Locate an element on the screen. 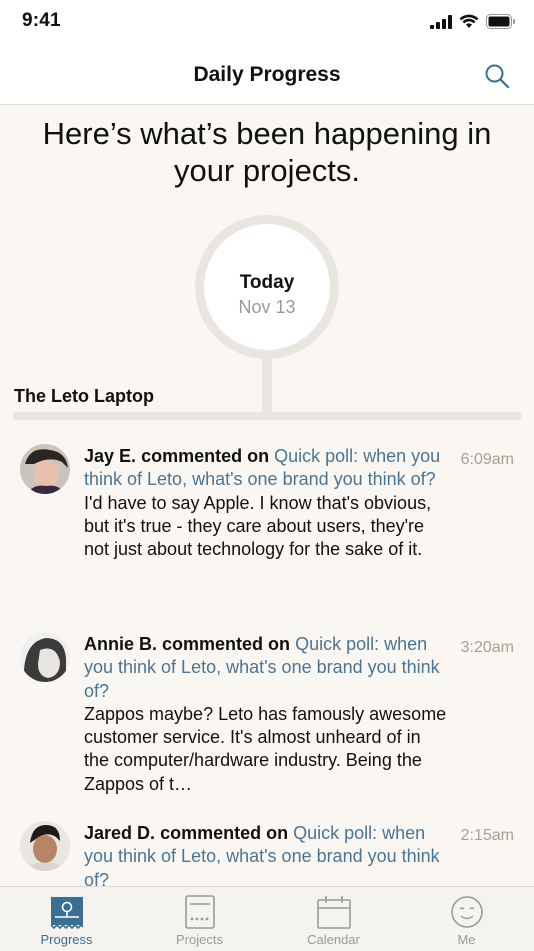  tab-progress: Progress is located at coordinates (66, 919).